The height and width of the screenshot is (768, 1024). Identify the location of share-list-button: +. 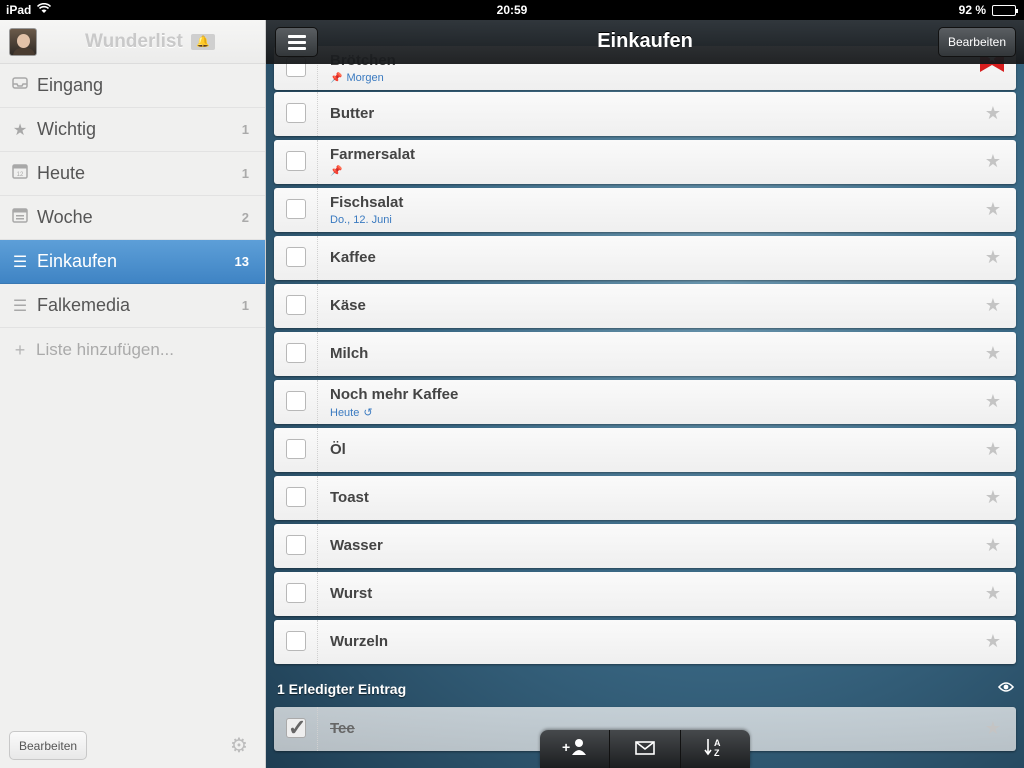
(575, 749).